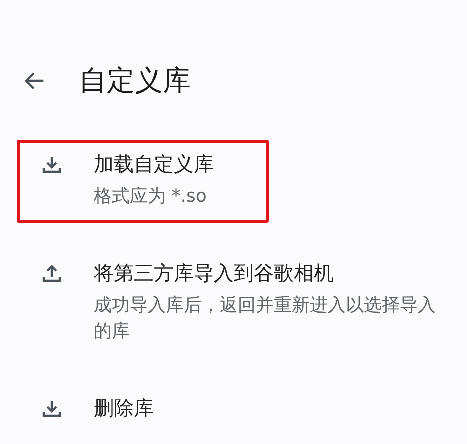 Image resolution: width=467 pixels, height=444 pixels. I want to click on item-title: 将第三方库导入到谷歌相机, so click(214, 273).